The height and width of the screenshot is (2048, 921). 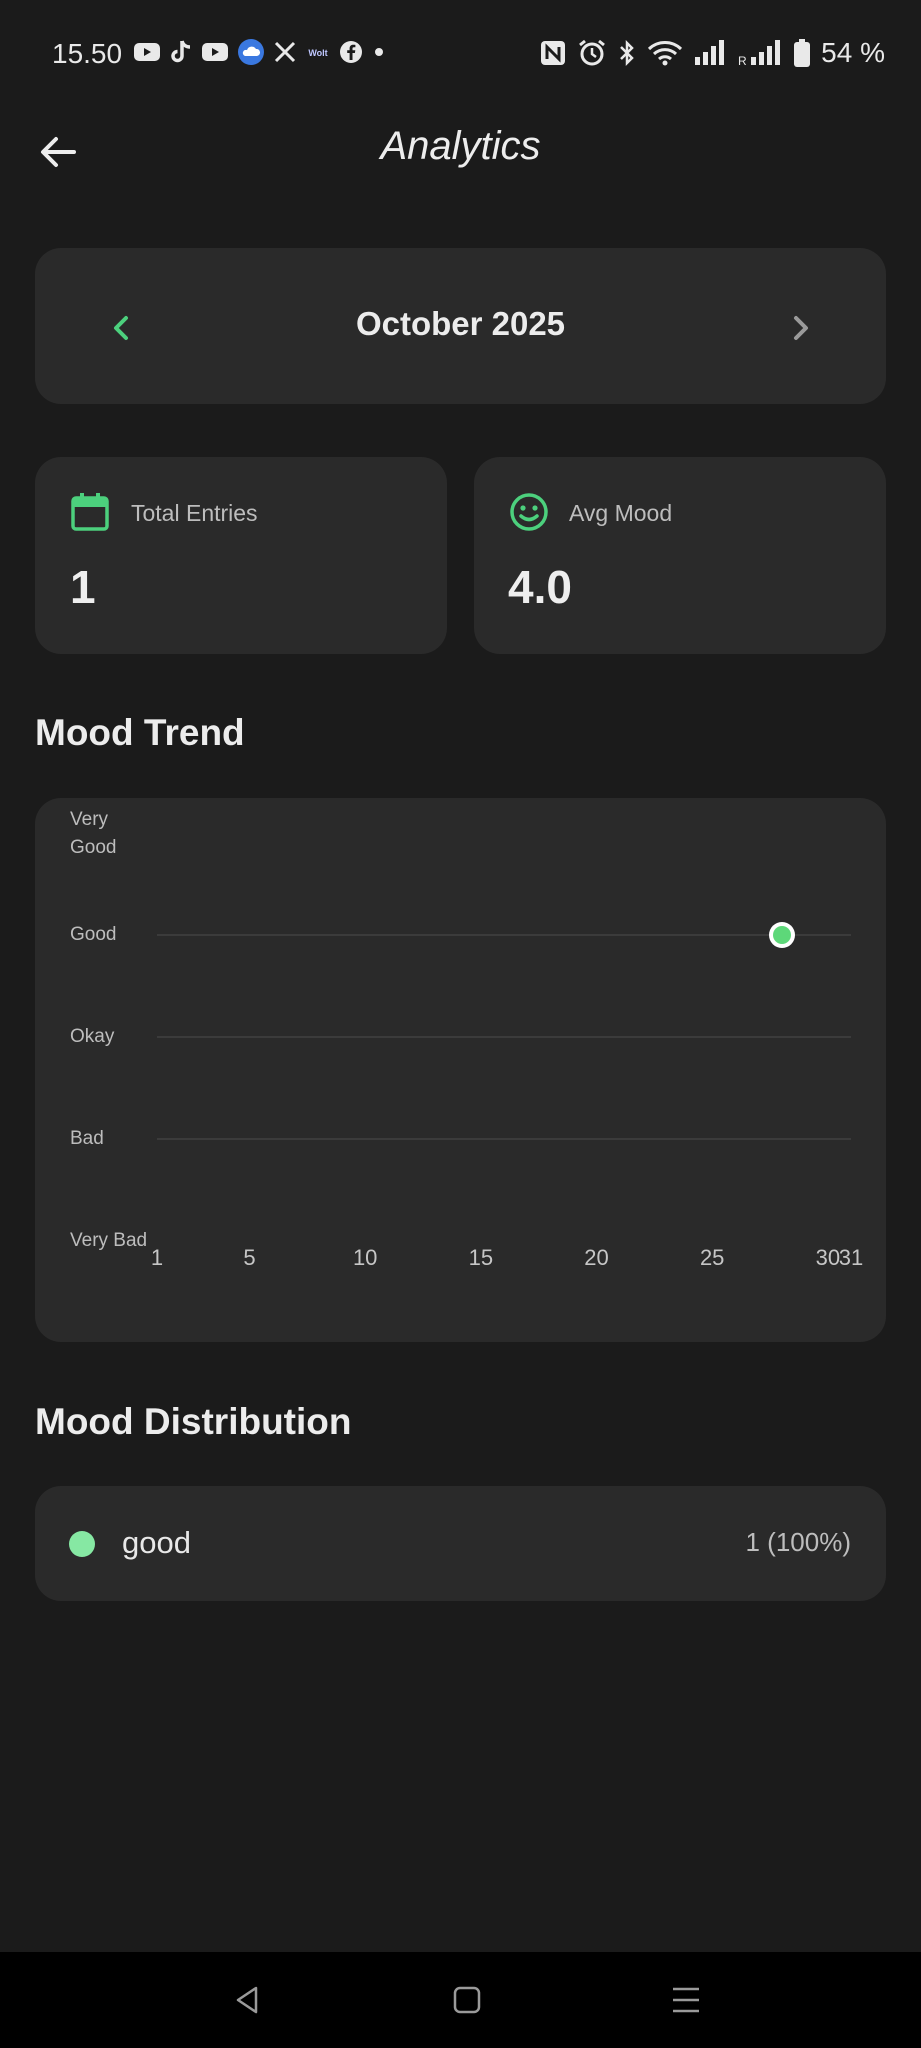 What do you see at coordinates (592, 53) in the screenshot?
I see `alarm-icon` at bounding box center [592, 53].